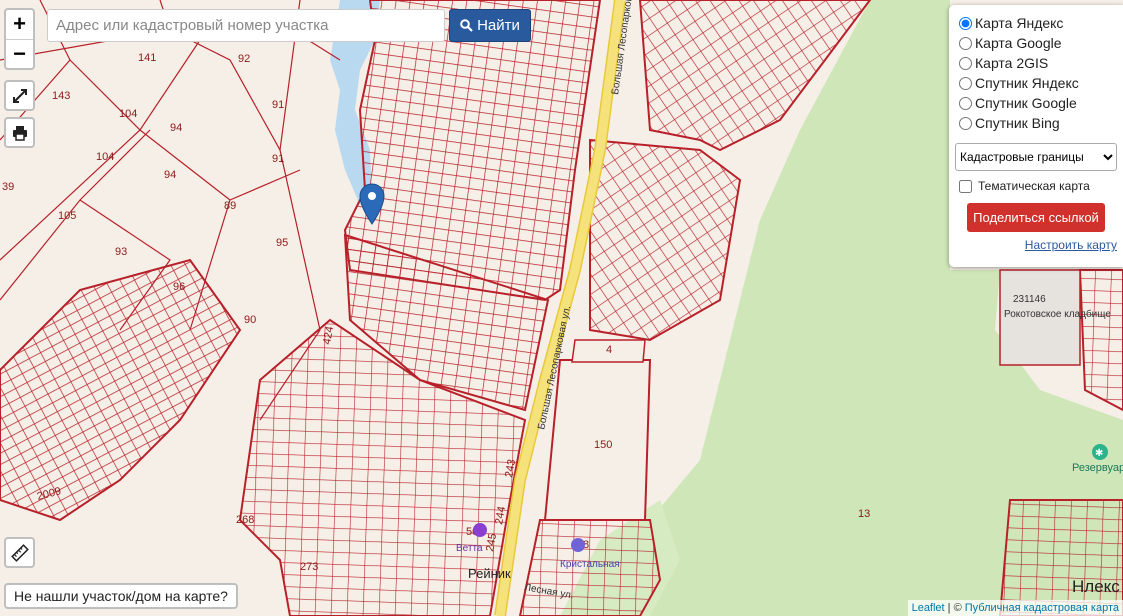 The image size is (1123, 616). Describe the element at coordinates (282, 243) in the screenshot. I see `parcel-label: 95` at that location.